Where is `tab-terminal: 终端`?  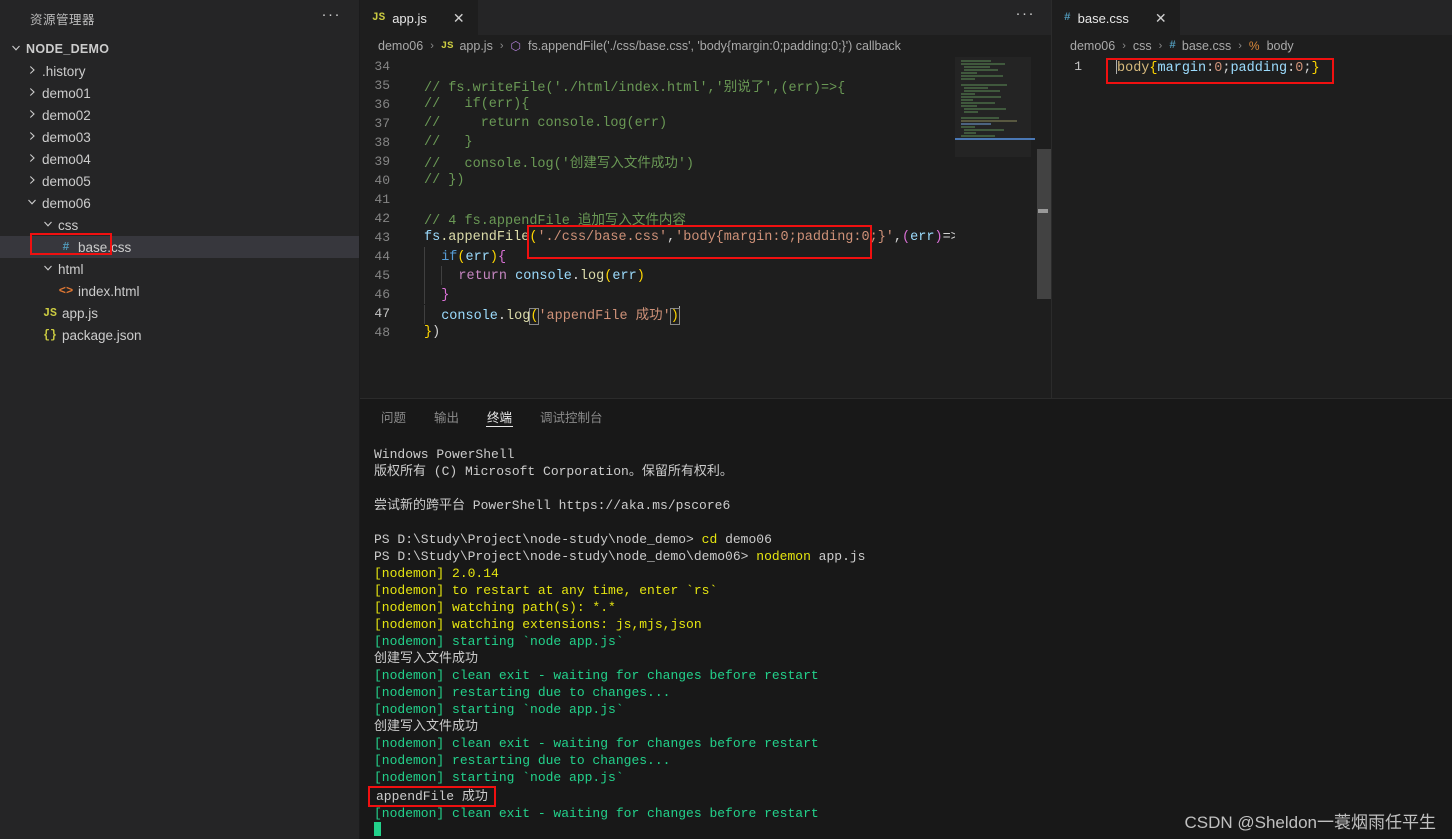
tab-terminal: 终端 is located at coordinates (499, 416).